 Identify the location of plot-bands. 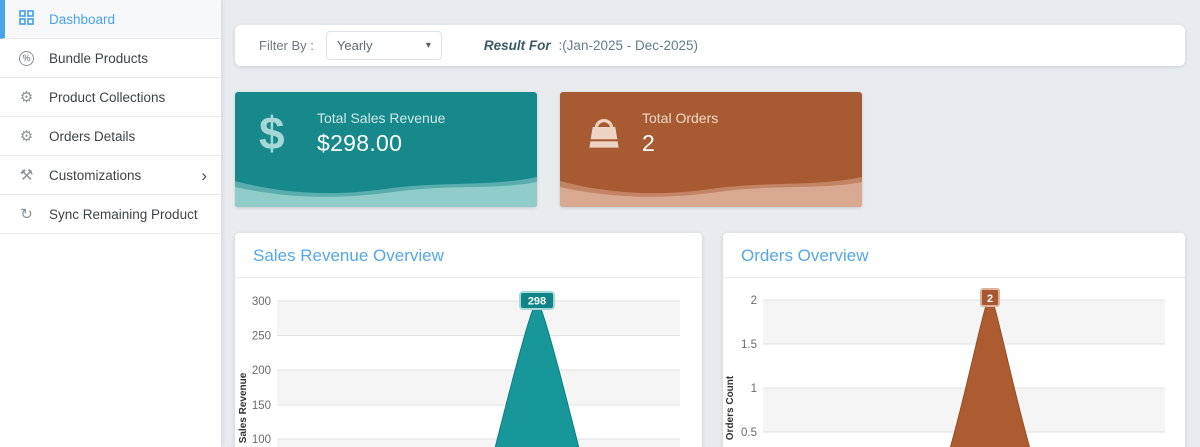
(478, 374).